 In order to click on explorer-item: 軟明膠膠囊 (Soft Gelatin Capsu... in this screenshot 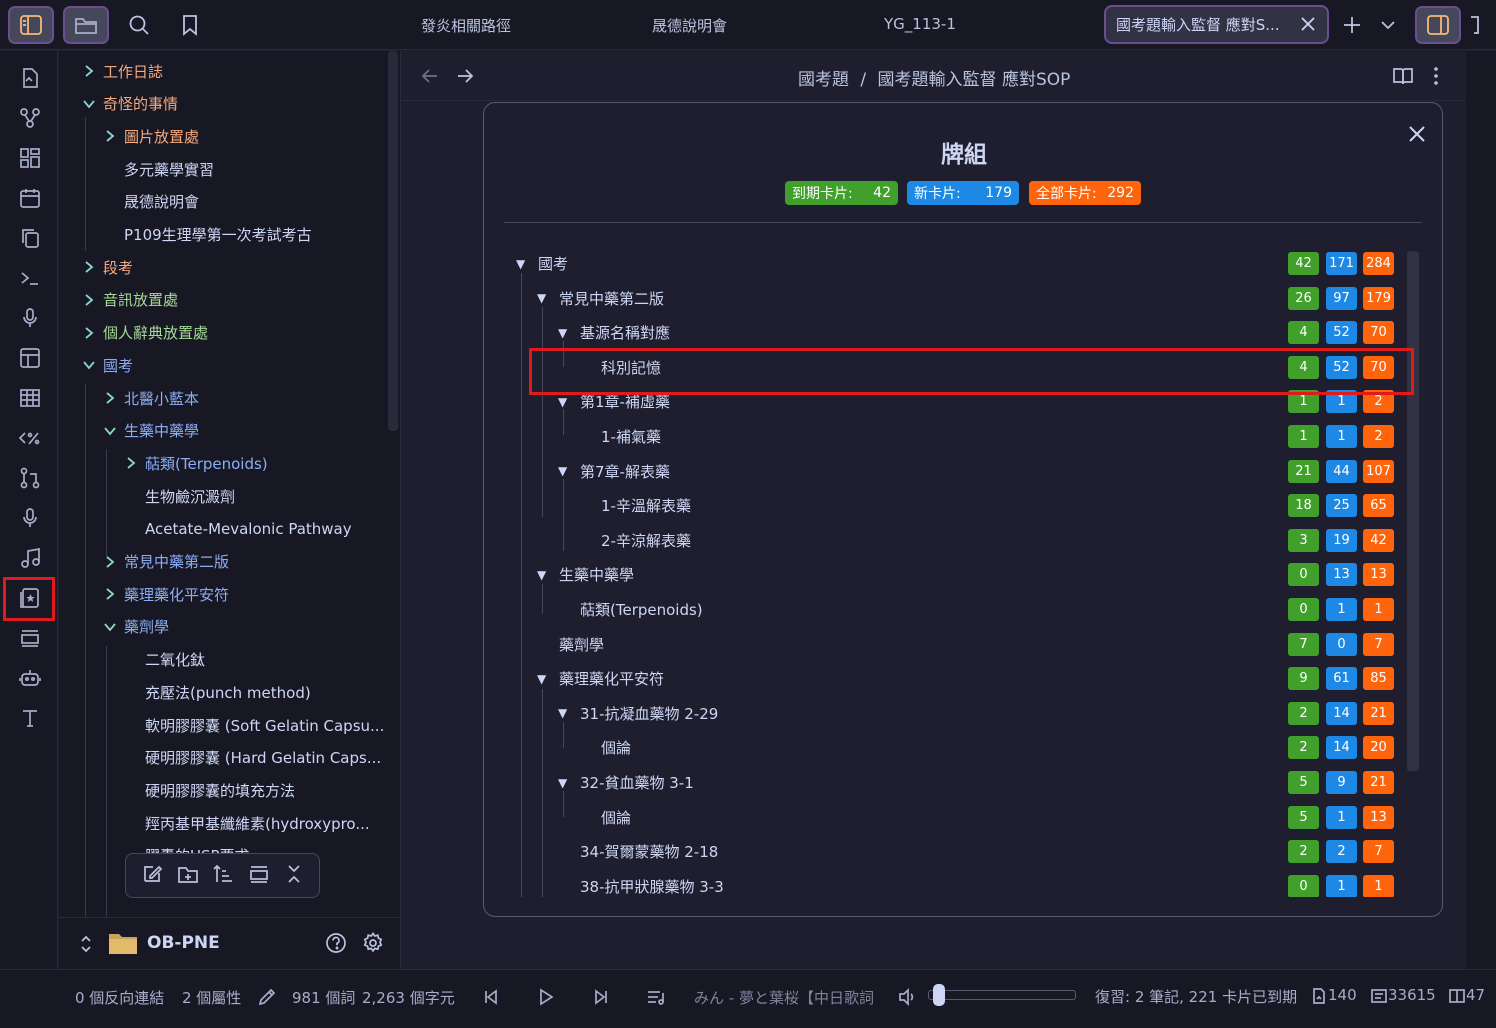, I will do `click(253, 725)`.